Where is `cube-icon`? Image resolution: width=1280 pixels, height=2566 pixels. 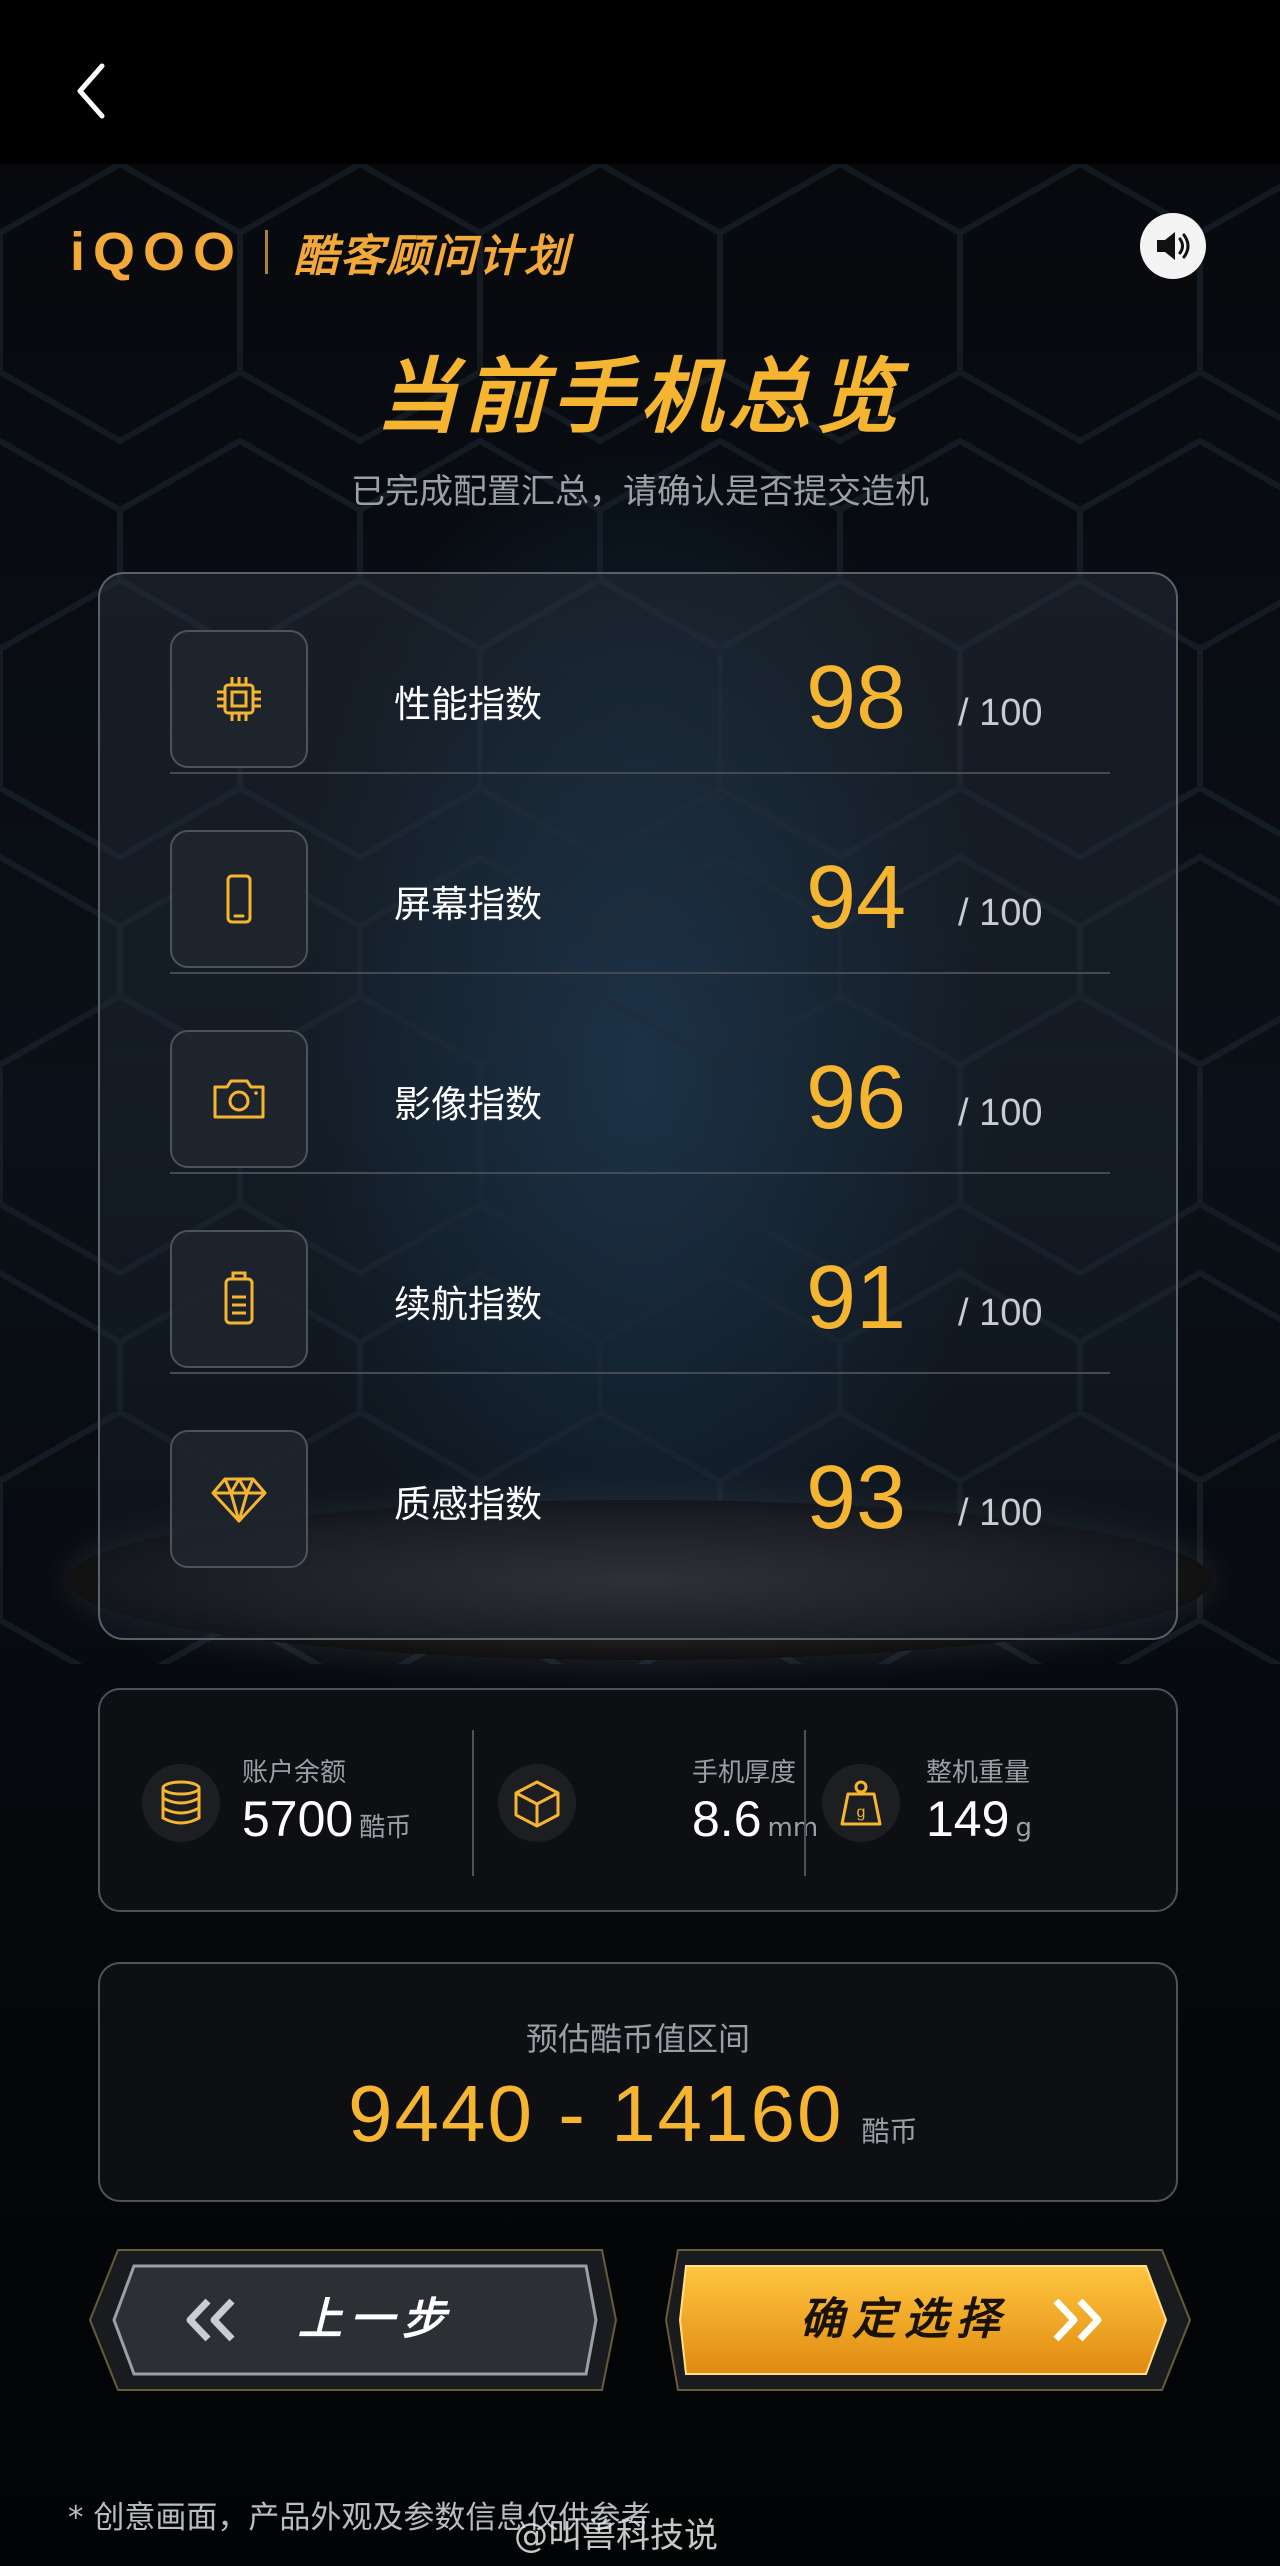
cube-icon is located at coordinates (537, 1804).